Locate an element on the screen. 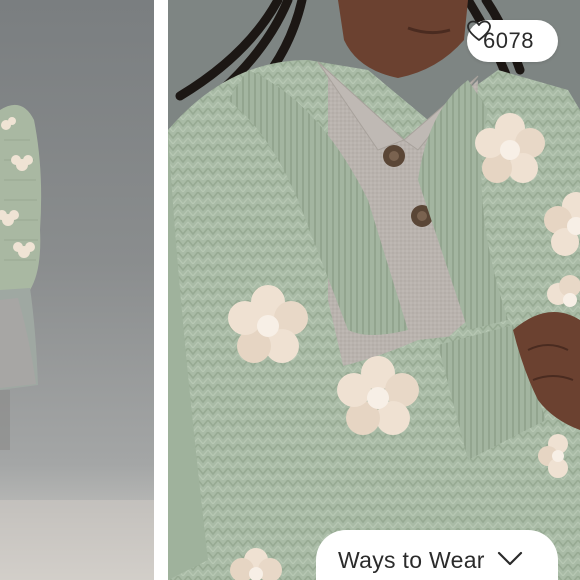 This screenshot has width=580, height=580. ways-to-wear-label: Ways to Wear is located at coordinates (411, 560).